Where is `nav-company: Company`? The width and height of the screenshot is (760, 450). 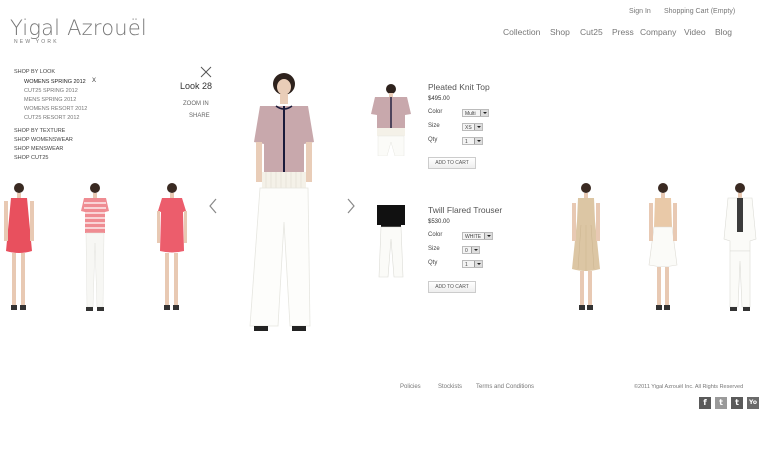 nav-company: Company is located at coordinates (658, 32).